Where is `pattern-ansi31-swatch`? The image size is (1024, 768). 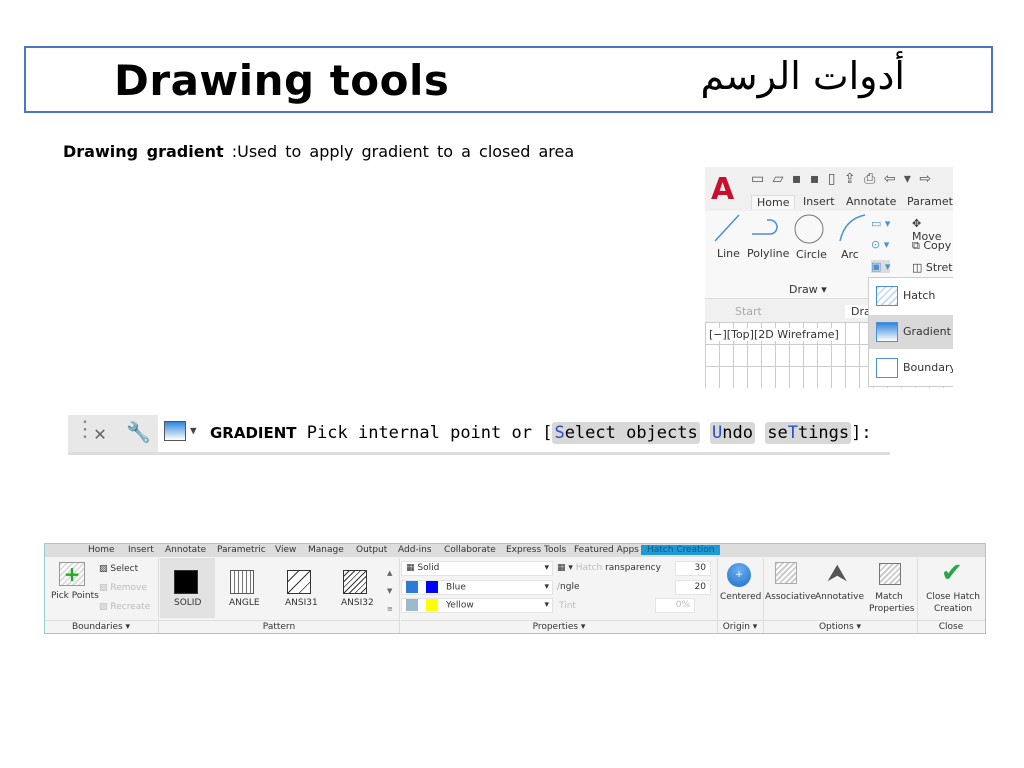 pattern-ansi31-swatch is located at coordinates (299, 582).